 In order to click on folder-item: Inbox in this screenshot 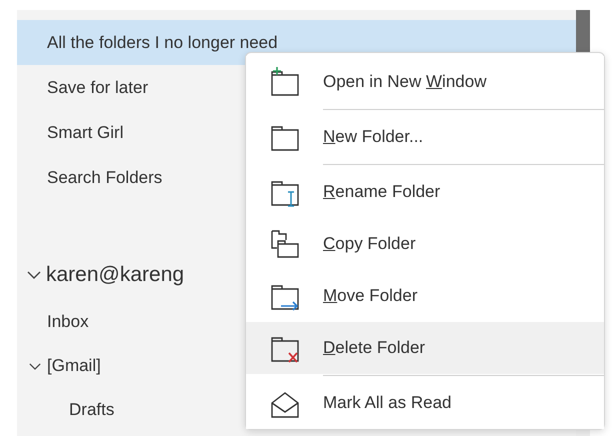, I will do `click(68, 322)`.